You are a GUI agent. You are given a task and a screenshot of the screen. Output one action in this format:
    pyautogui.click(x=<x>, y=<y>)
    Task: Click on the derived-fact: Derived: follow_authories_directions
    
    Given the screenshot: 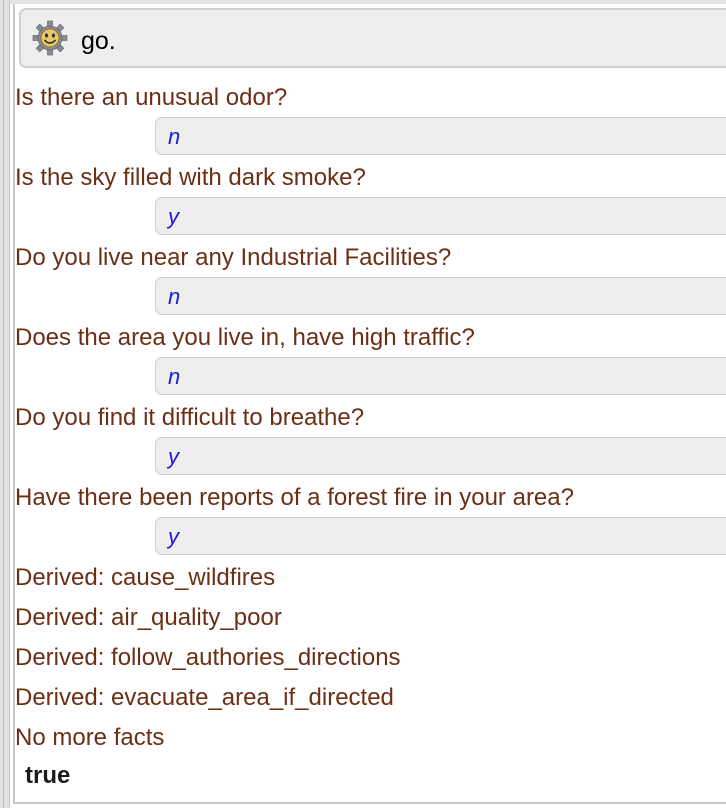 What is the action you would take?
    pyautogui.click(x=208, y=657)
    